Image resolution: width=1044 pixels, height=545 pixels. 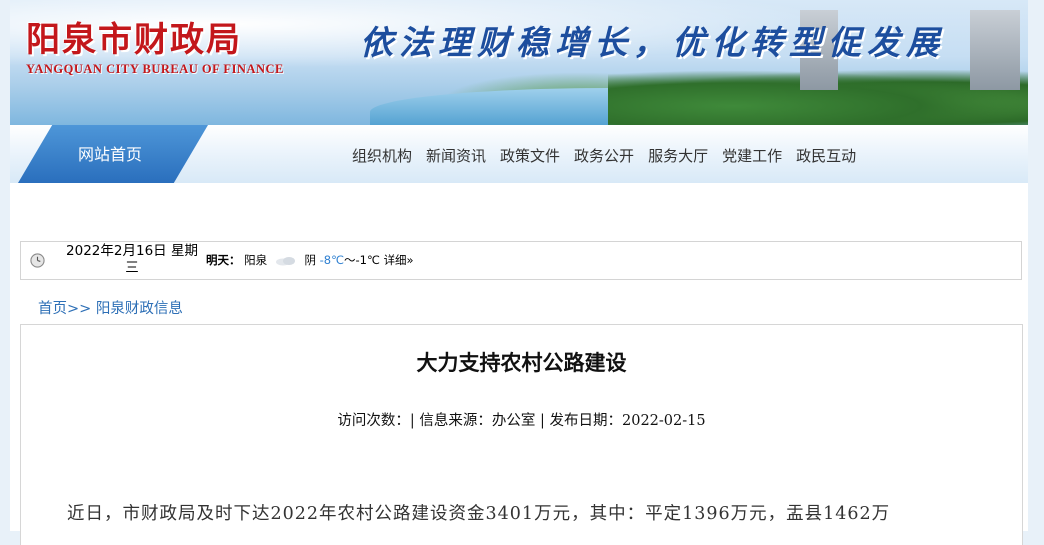 I want to click on weather-bar: 2022年2月16日 星期三 明天： 阳泉 阴 -8℃～-1℃ 详细», so click(x=521, y=260).